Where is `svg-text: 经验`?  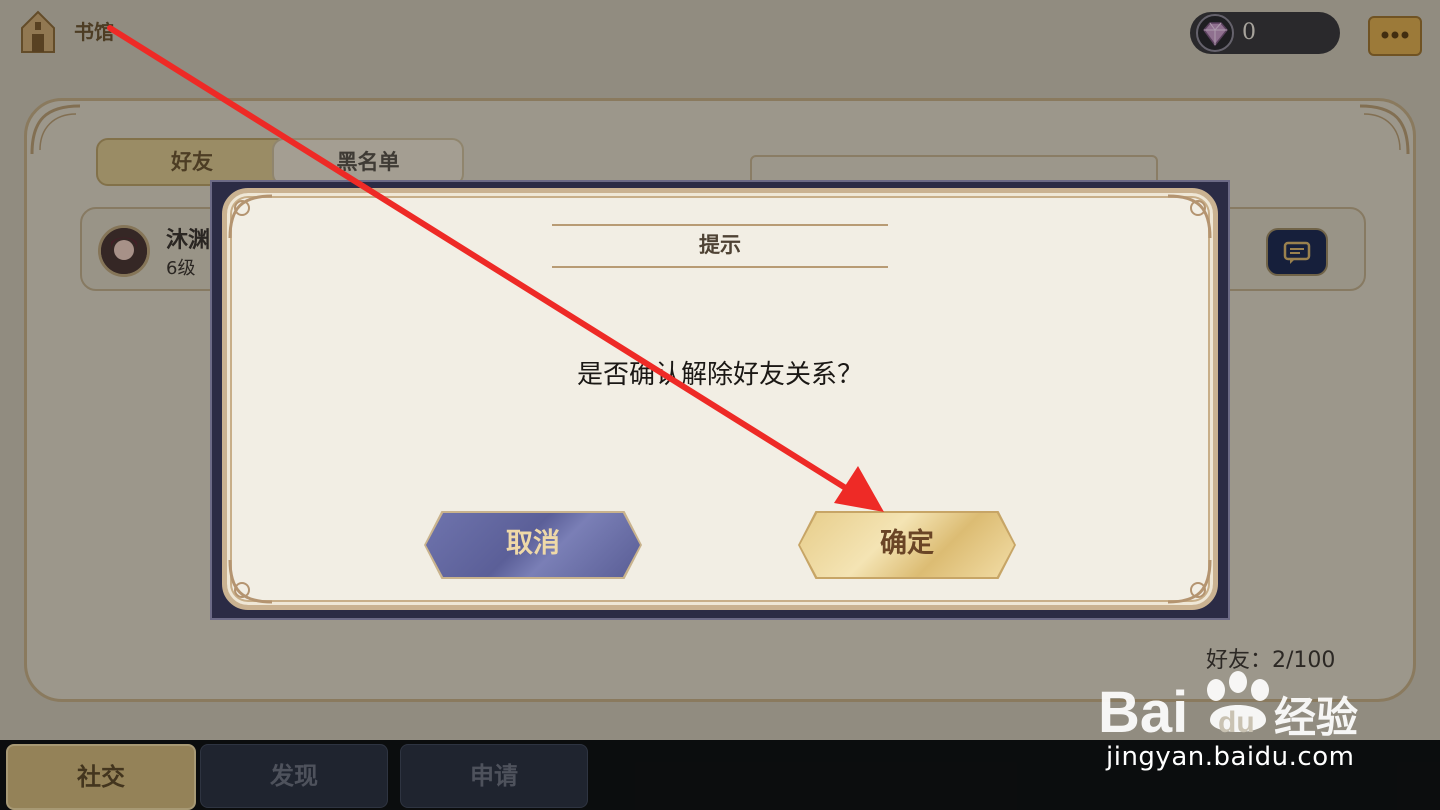
svg-text: 经验 is located at coordinates (1316, 717).